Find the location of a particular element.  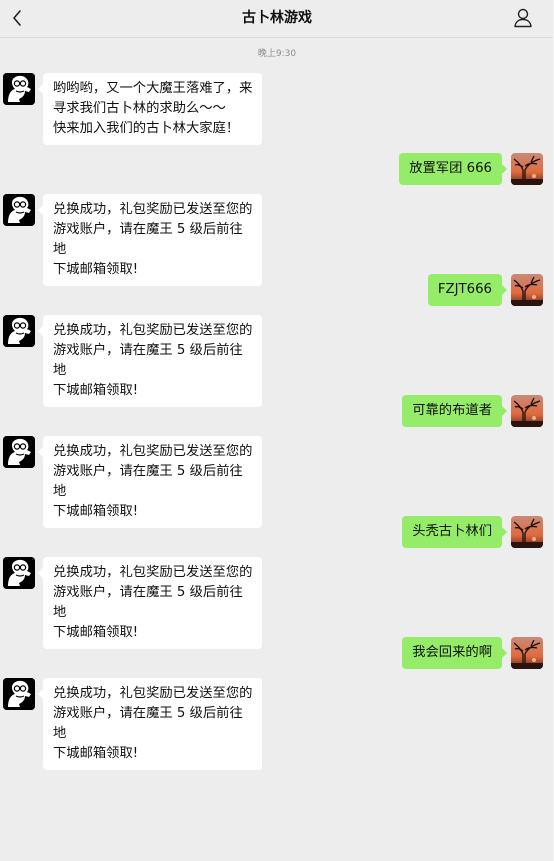

outgoing-message-bubble: 我会回来的啊 is located at coordinates (454, 653).